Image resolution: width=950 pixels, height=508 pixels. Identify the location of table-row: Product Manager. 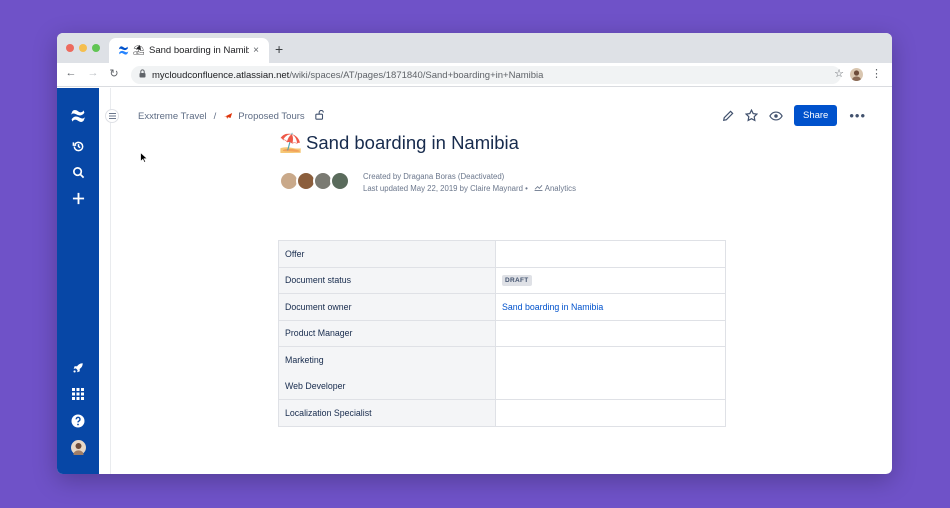
(502, 333).